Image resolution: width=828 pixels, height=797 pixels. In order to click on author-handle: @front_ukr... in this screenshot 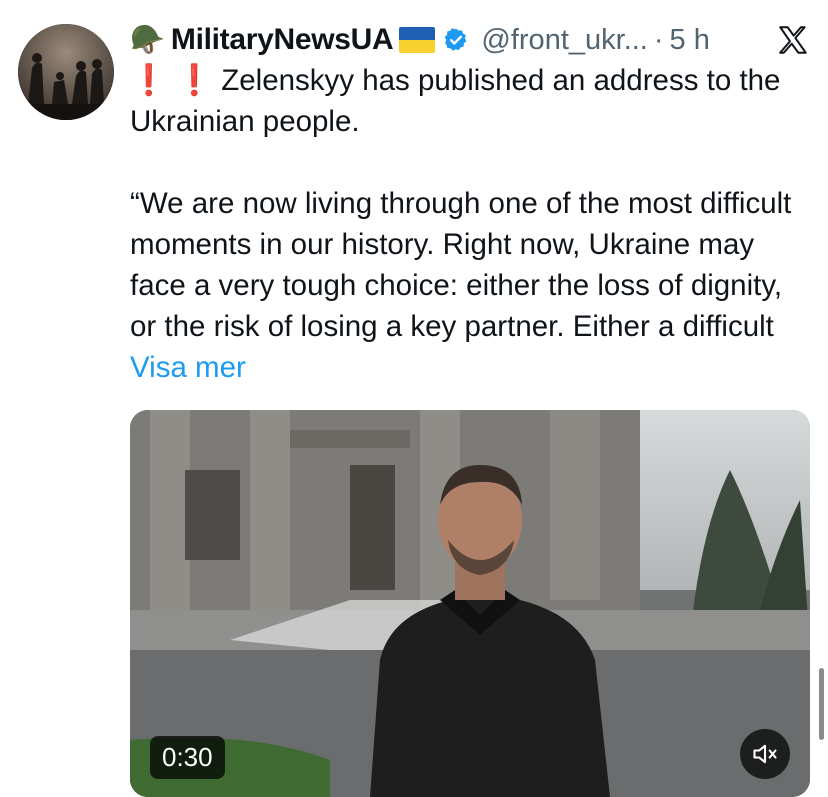, I will do `click(564, 40)`.